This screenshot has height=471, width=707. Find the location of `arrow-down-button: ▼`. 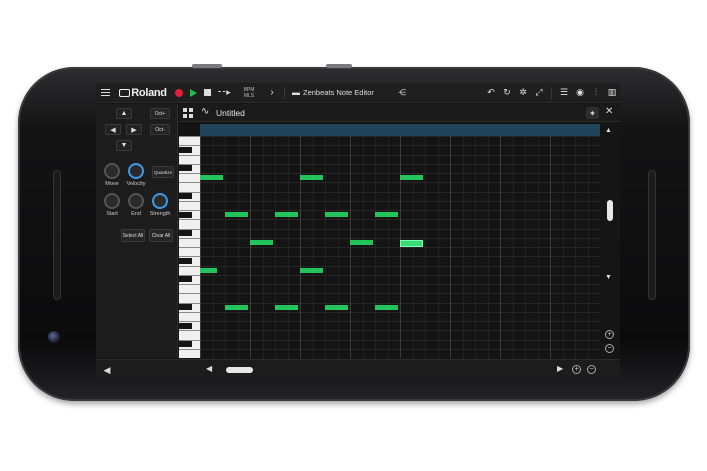

arrow-down-button: ▼ is located at coordinates (124, 145).